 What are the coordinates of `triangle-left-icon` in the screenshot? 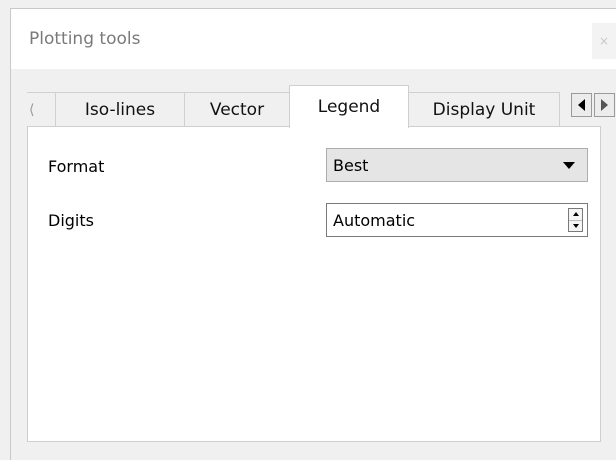 It's located at (581, 105).